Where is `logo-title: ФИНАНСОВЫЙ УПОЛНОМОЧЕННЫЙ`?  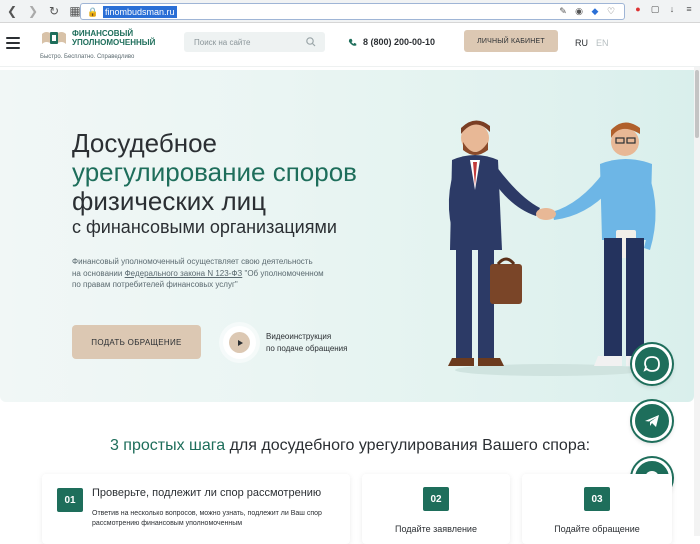
logo-title: ФИНАНСОВЫЙ УПОЛНОМОЧЕННЫЙ is located at coordinates (117, 38).